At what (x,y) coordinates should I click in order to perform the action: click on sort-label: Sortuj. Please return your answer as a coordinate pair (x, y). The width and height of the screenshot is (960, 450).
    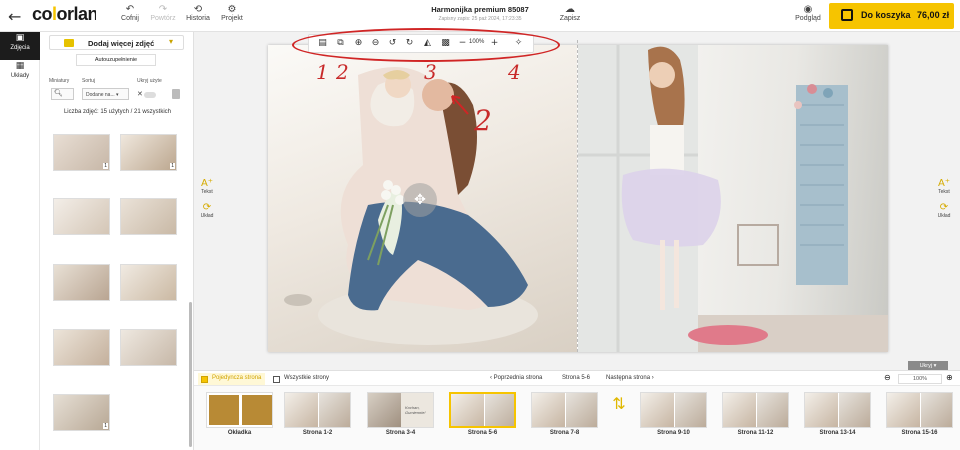
    Looking at the image, I should click on (89, 81).